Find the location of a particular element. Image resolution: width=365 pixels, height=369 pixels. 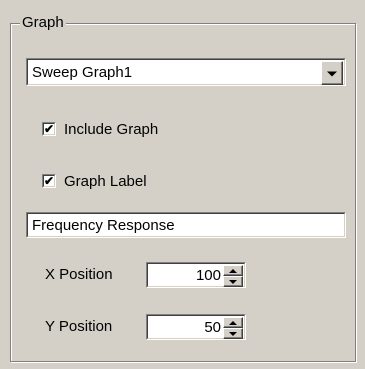

y-position-decrement-button is located at coordinates (233, 333).